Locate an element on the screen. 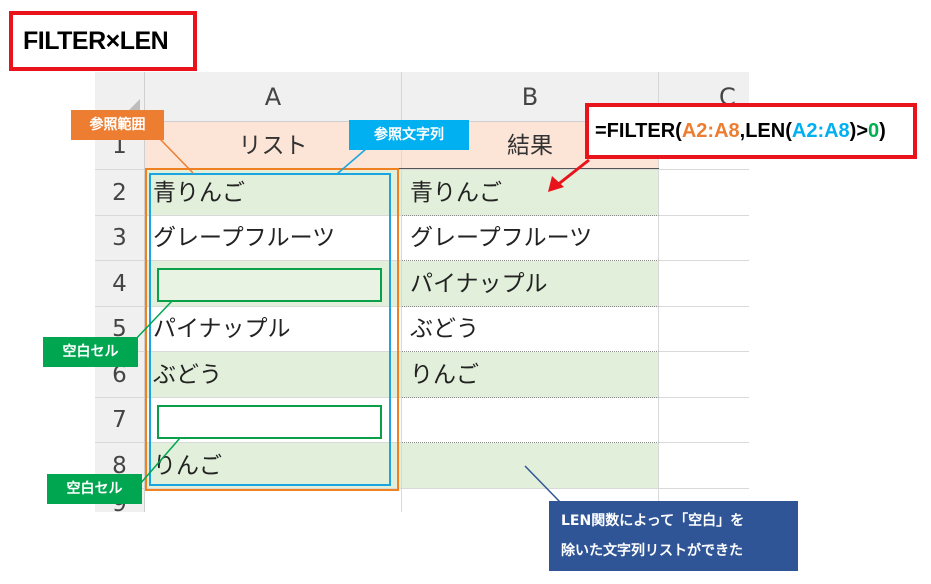  result-note-line-1: LEN関数によって「空白」を is located at coordinates (653, 521).